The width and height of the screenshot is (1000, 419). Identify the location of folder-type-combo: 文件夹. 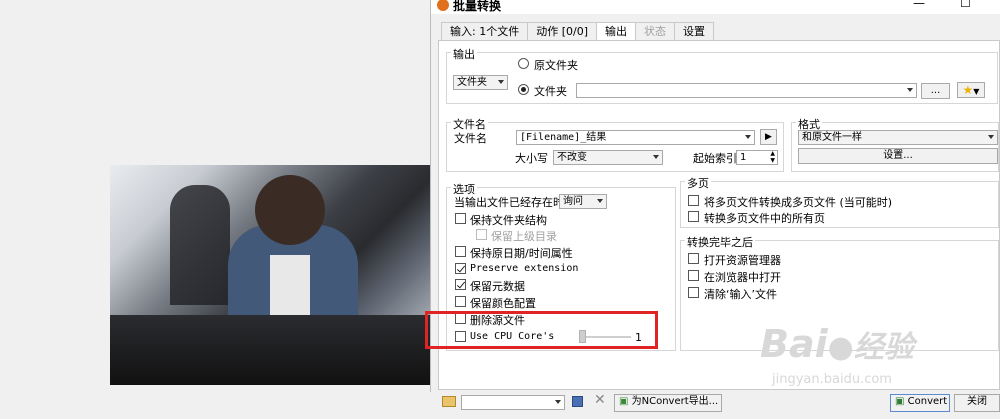
(480, 82).